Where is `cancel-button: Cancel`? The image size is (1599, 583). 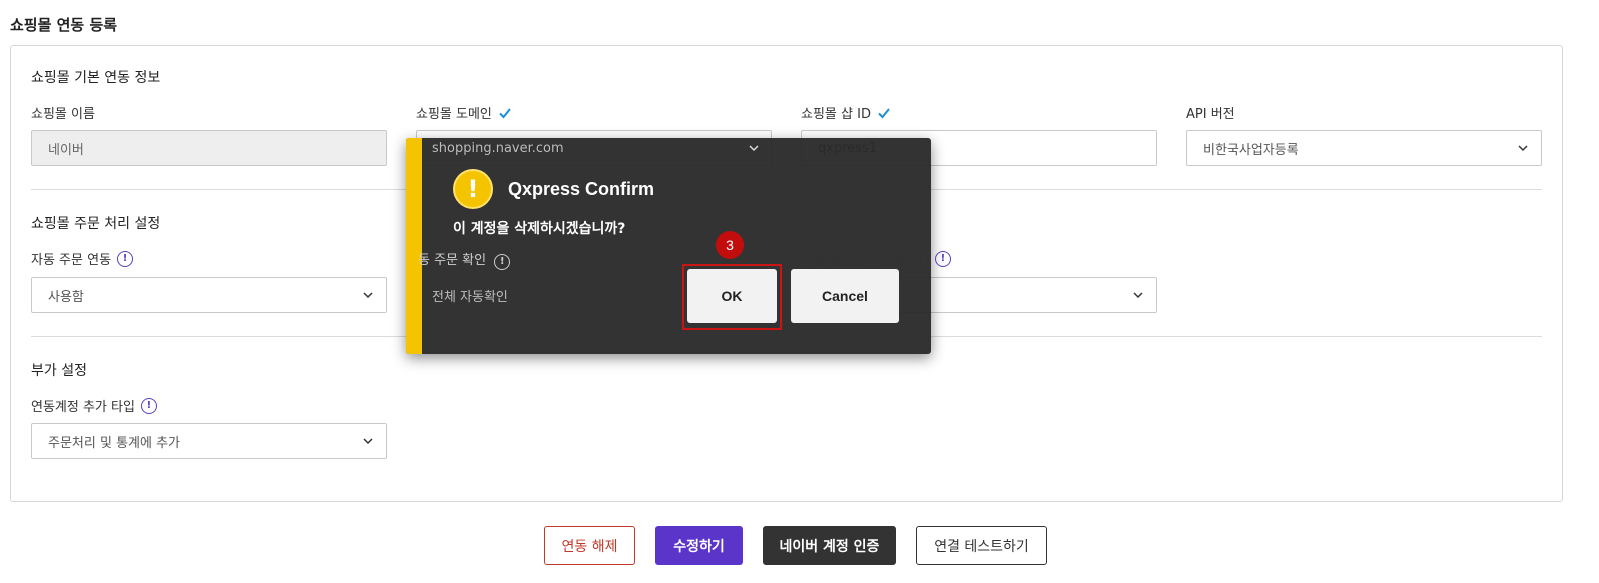 cancel-button: Cancel is located at coordinates (845, 296).